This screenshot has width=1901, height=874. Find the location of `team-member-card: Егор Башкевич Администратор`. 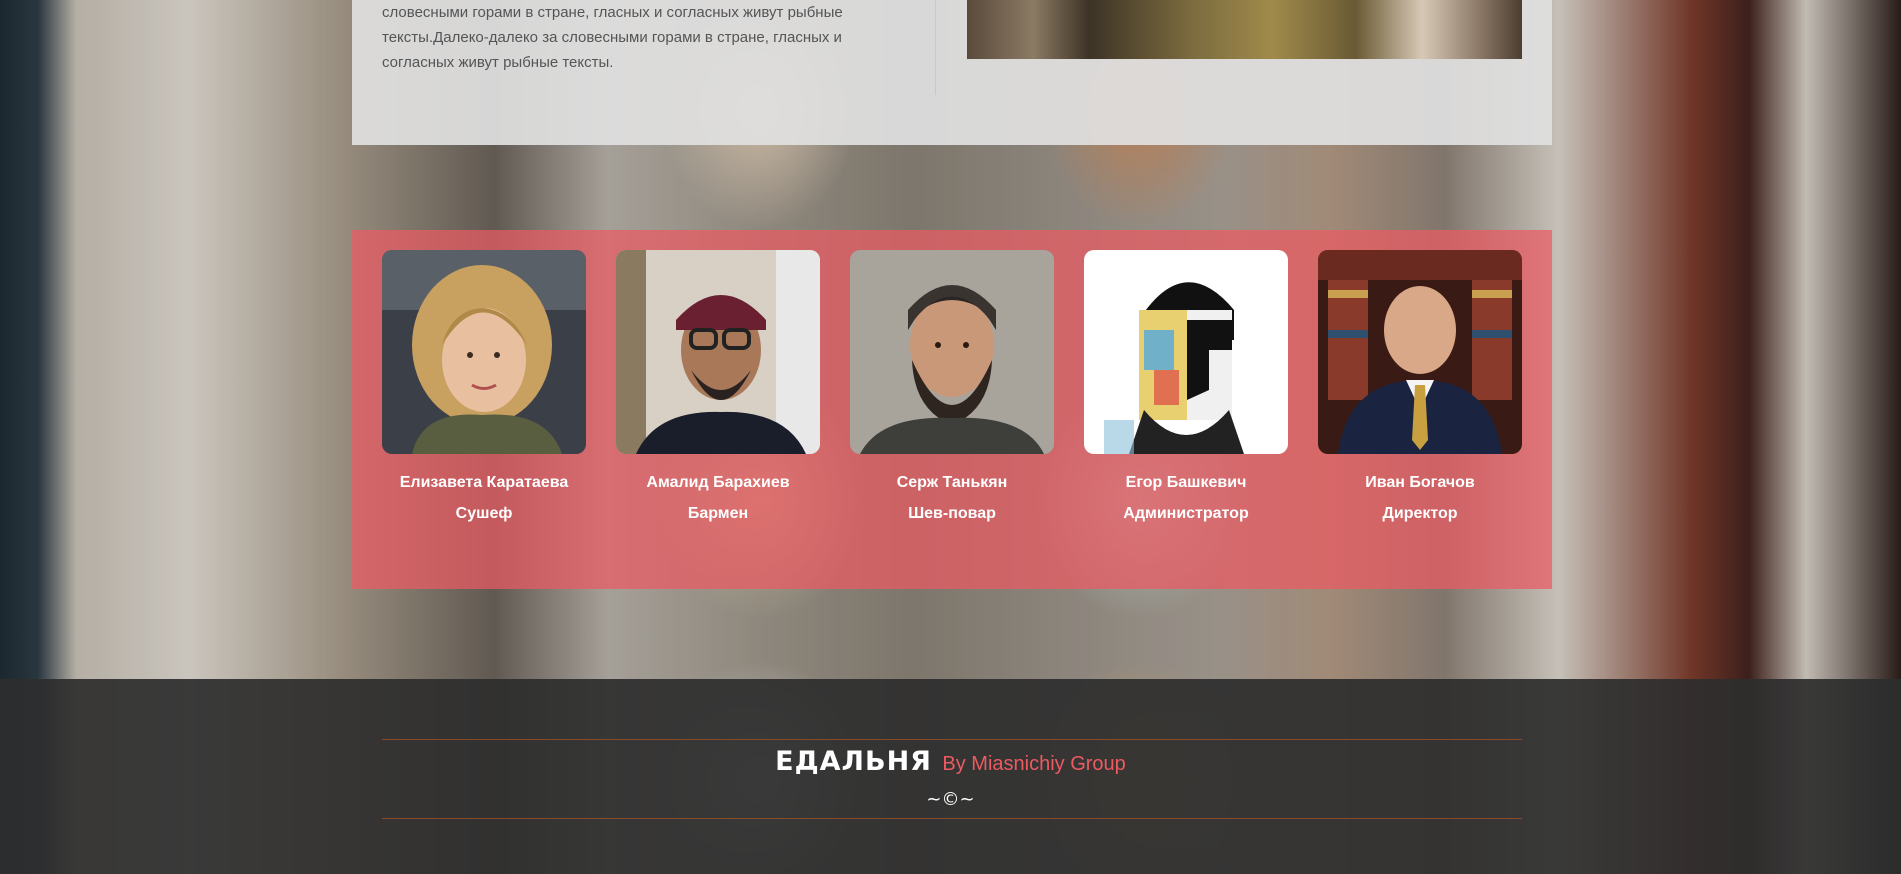

team-member-card: Егор Башкевич Администратор is located at coordinates (1186, 389).